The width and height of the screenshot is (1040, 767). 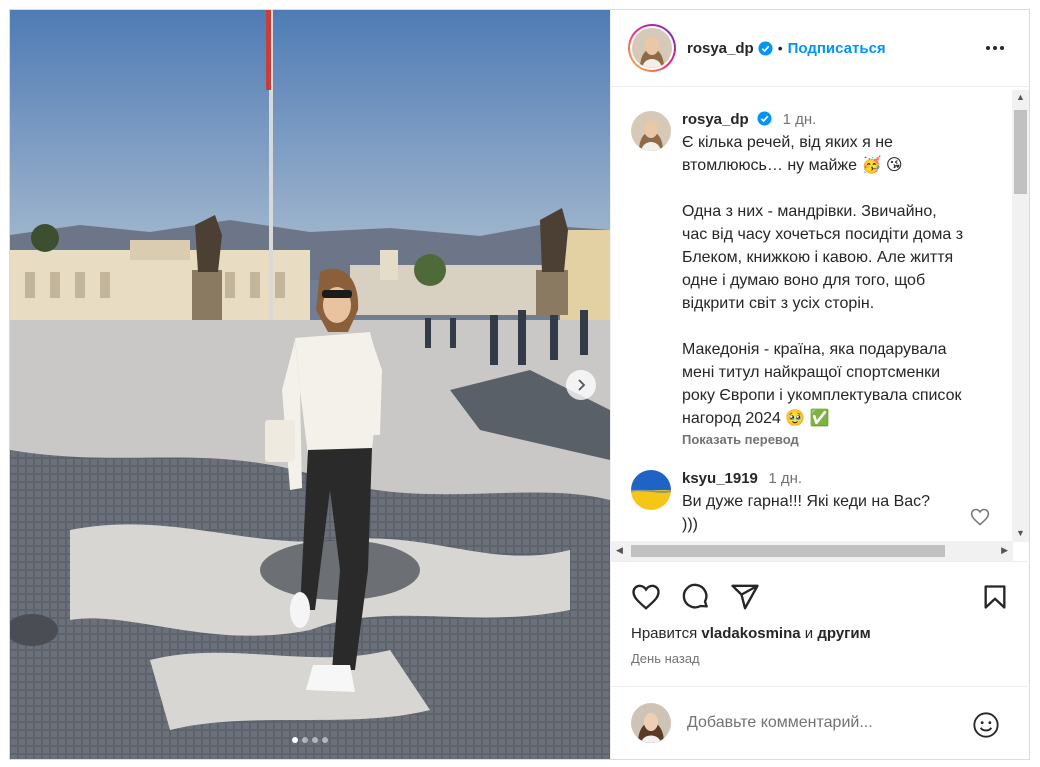 I want to click on post-header: rosya_dp • Подписаться, so click(x=820, y=48).